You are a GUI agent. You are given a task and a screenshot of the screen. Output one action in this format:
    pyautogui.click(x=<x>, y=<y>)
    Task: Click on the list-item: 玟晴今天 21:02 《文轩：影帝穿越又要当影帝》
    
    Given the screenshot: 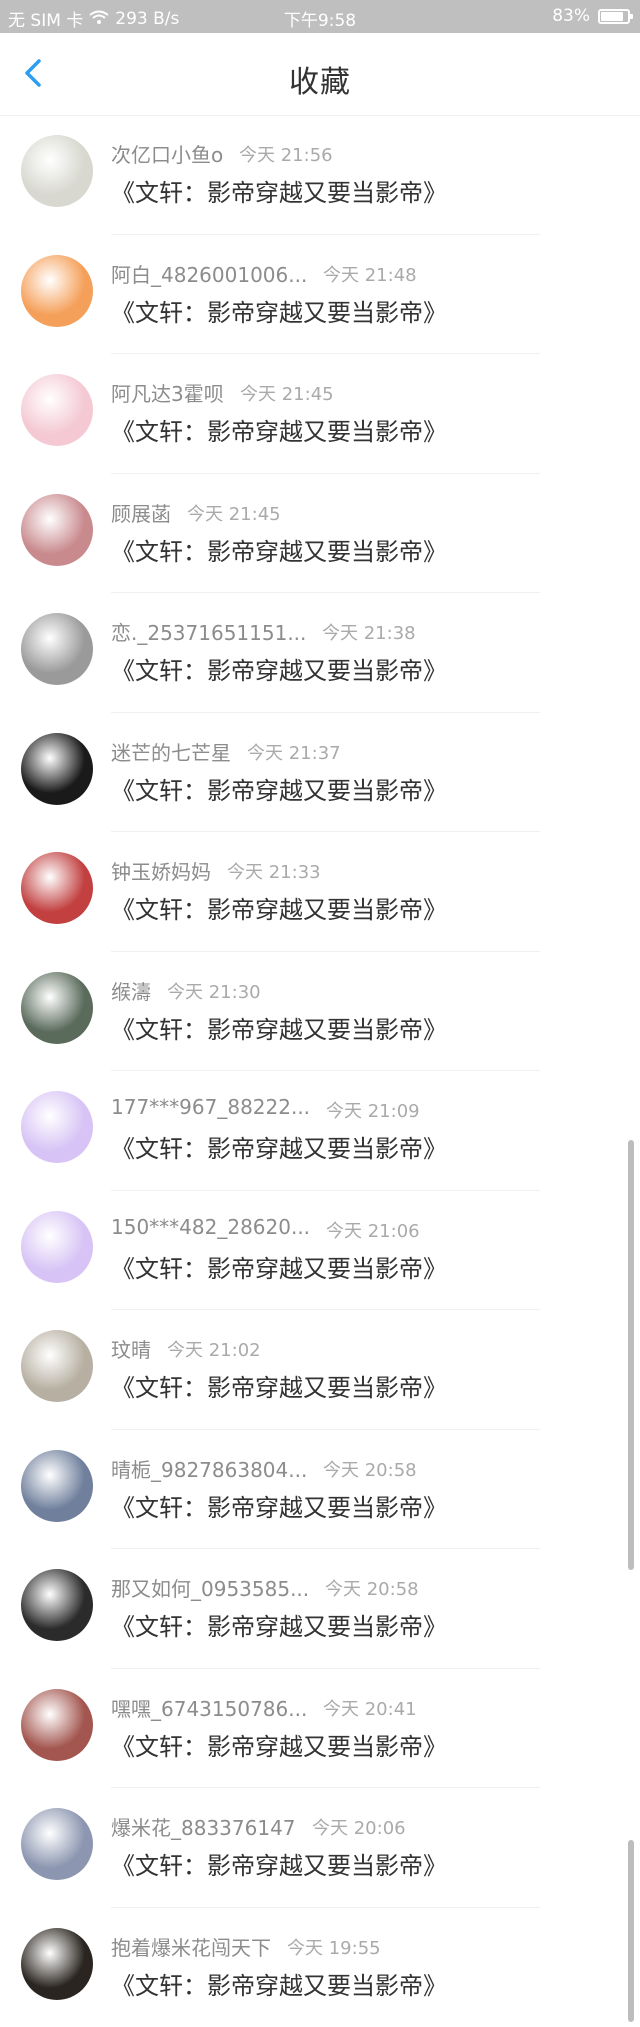 What is the action you would take?
    pyautogui.click(x=320, y=1370)
    